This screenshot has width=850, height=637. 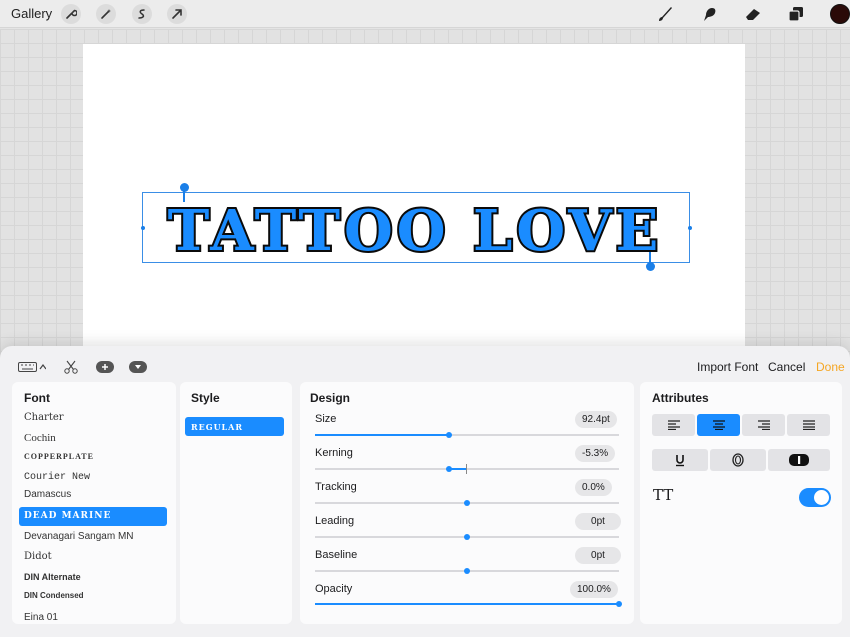 I want to click on kerning-center-tick, so click(x=466, y=469).